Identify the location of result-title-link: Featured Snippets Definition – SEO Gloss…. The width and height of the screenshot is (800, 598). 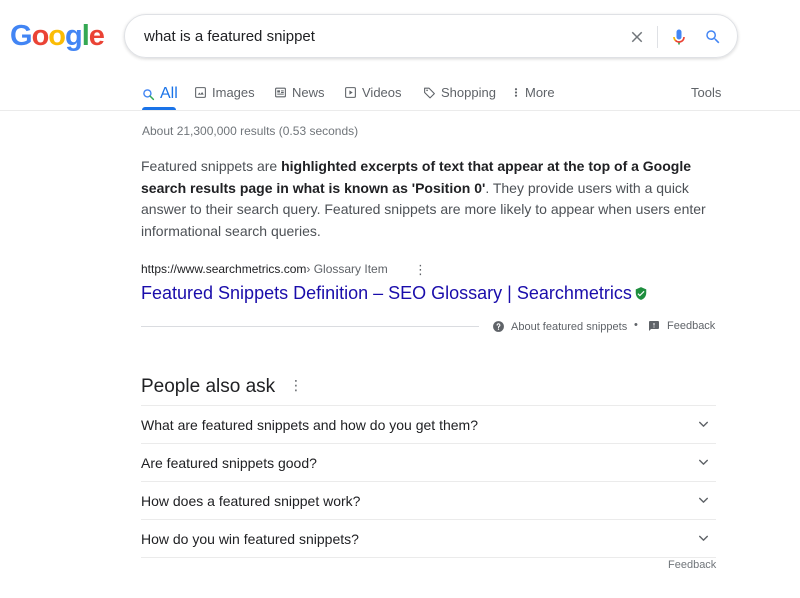
(394, 293).